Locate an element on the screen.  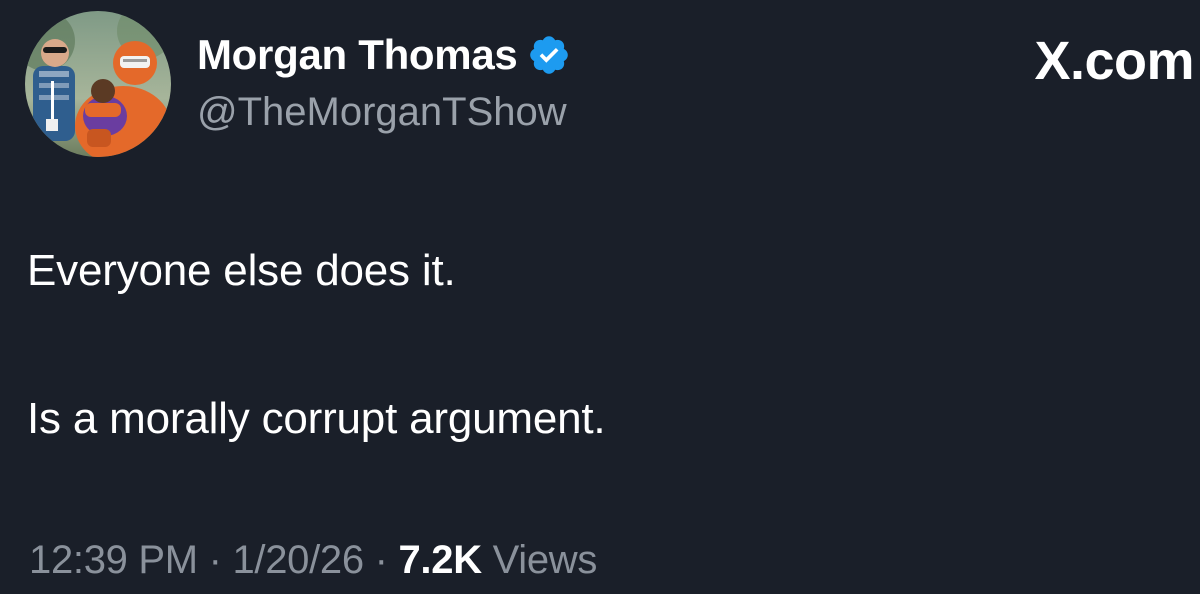
avatar is located at coordinates (98, 84).